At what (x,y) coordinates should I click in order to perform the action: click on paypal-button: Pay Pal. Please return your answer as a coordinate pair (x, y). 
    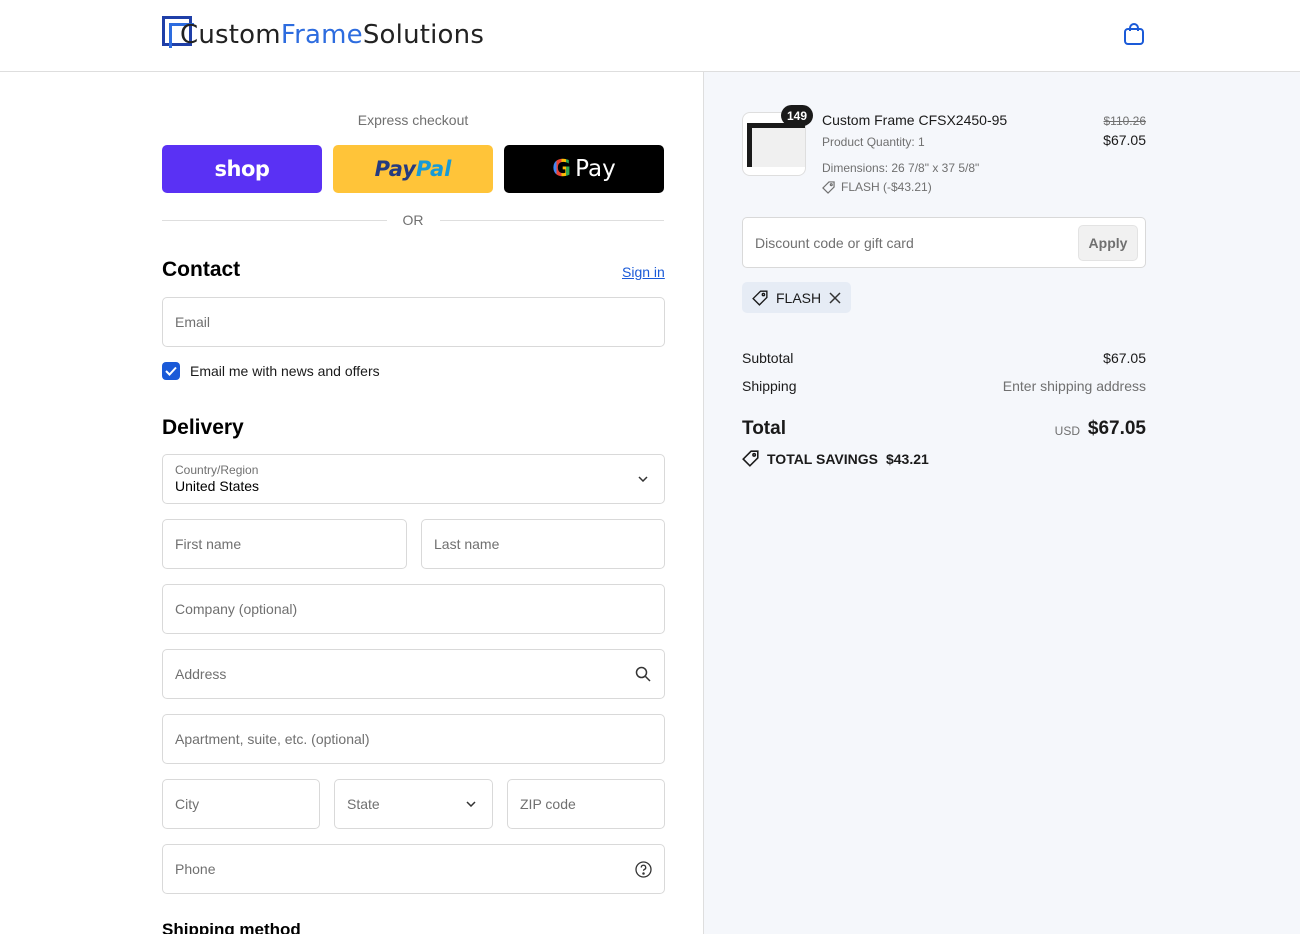
    Looking at the image, I should click on (413, 169).